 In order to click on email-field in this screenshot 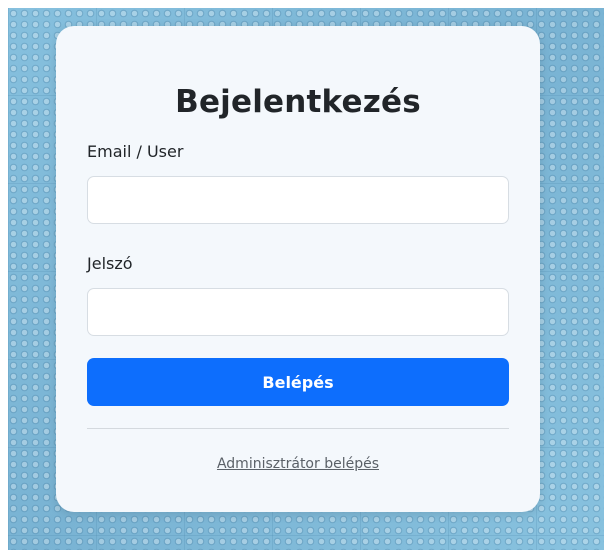, I will do `click(298, 200)`.